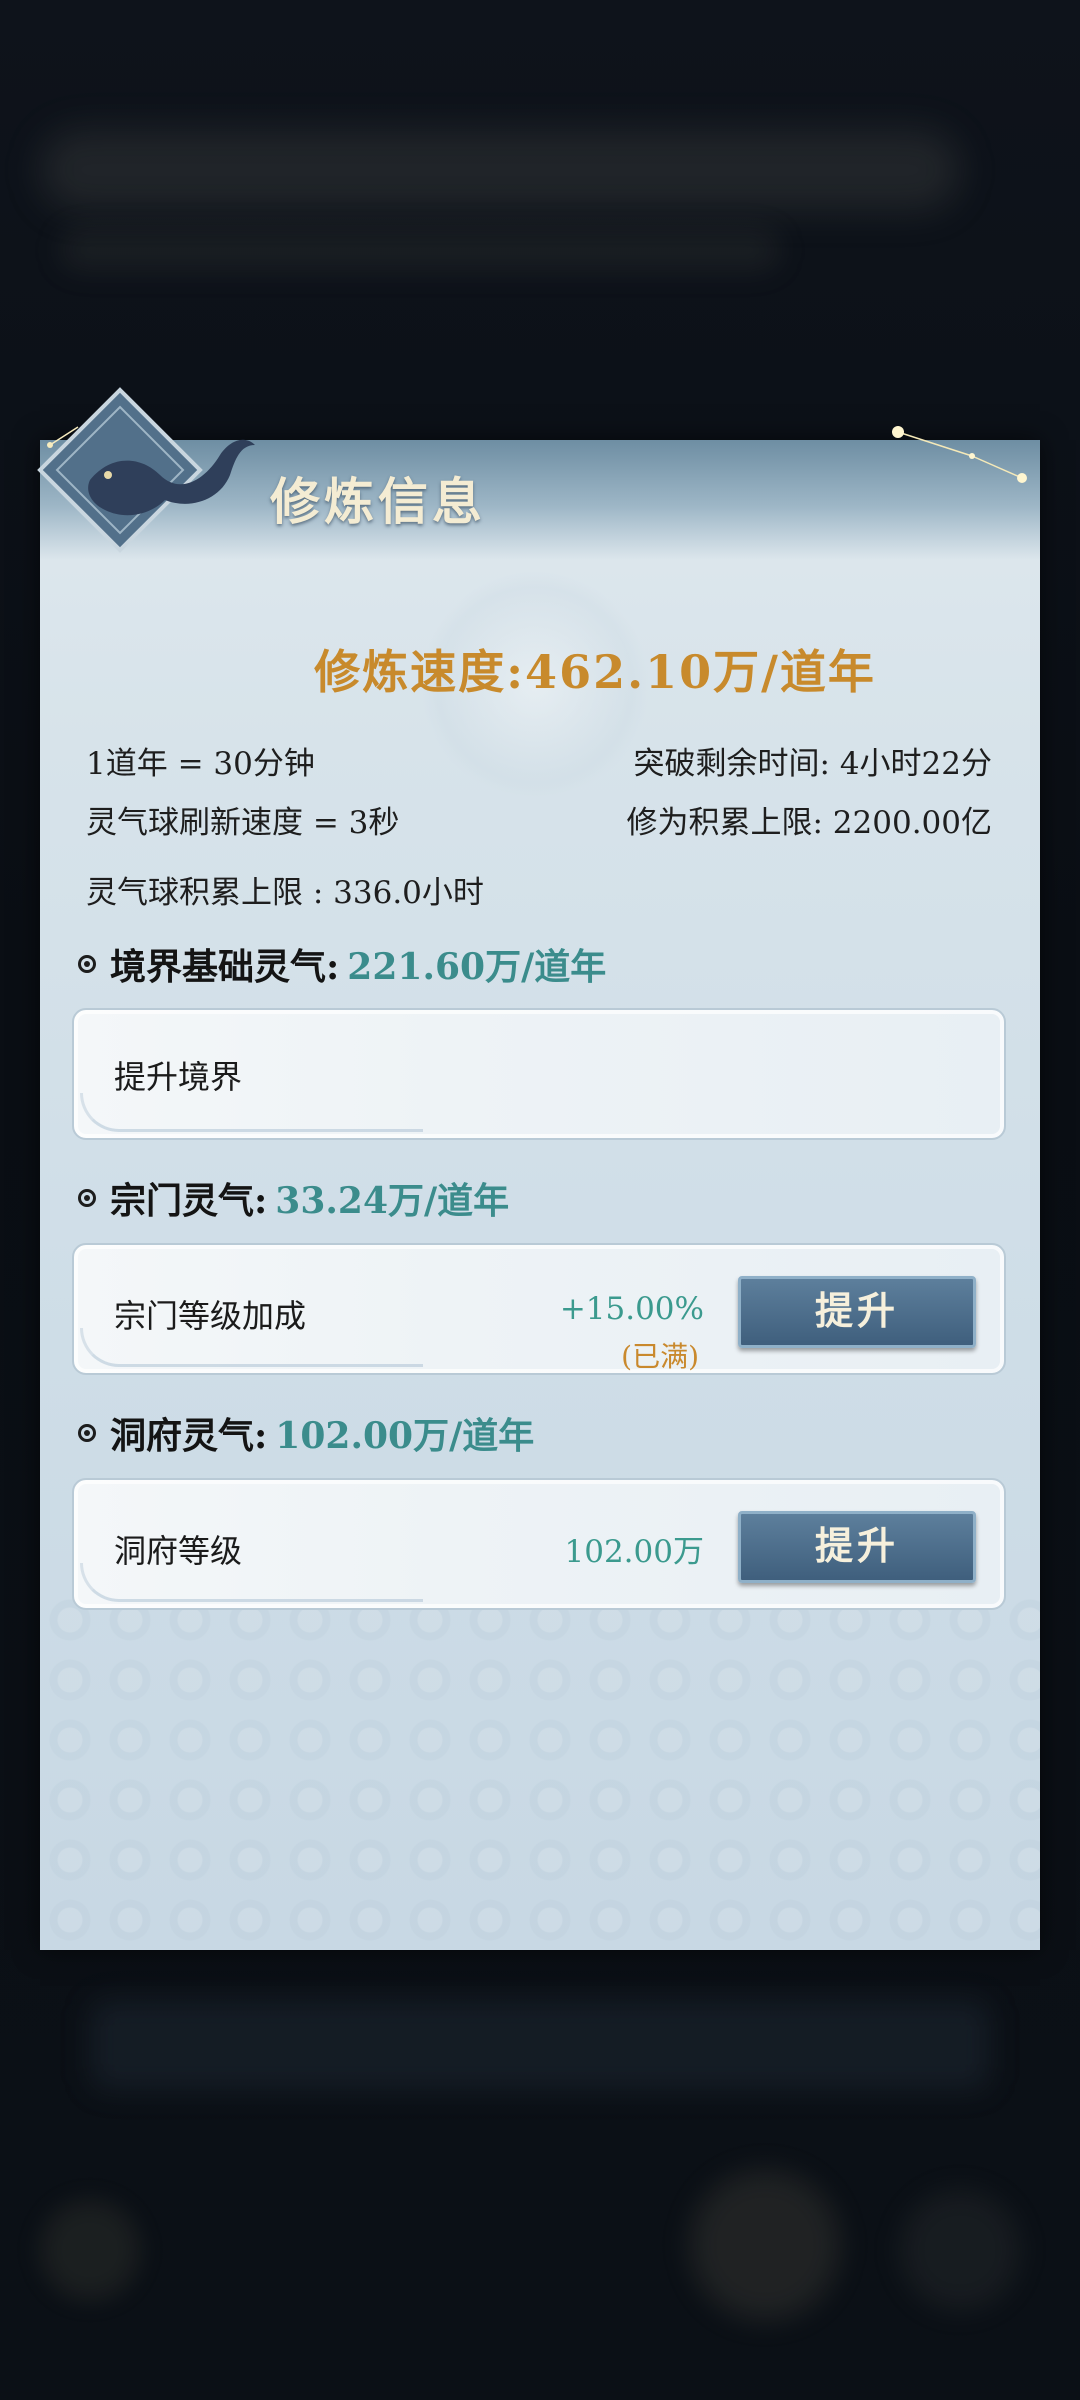 The image size is (1080, 2400). Describe the element at coordinates (539, 1074) in the screenshot. I see `upgrade-realm-row: 提升境界` at that location.